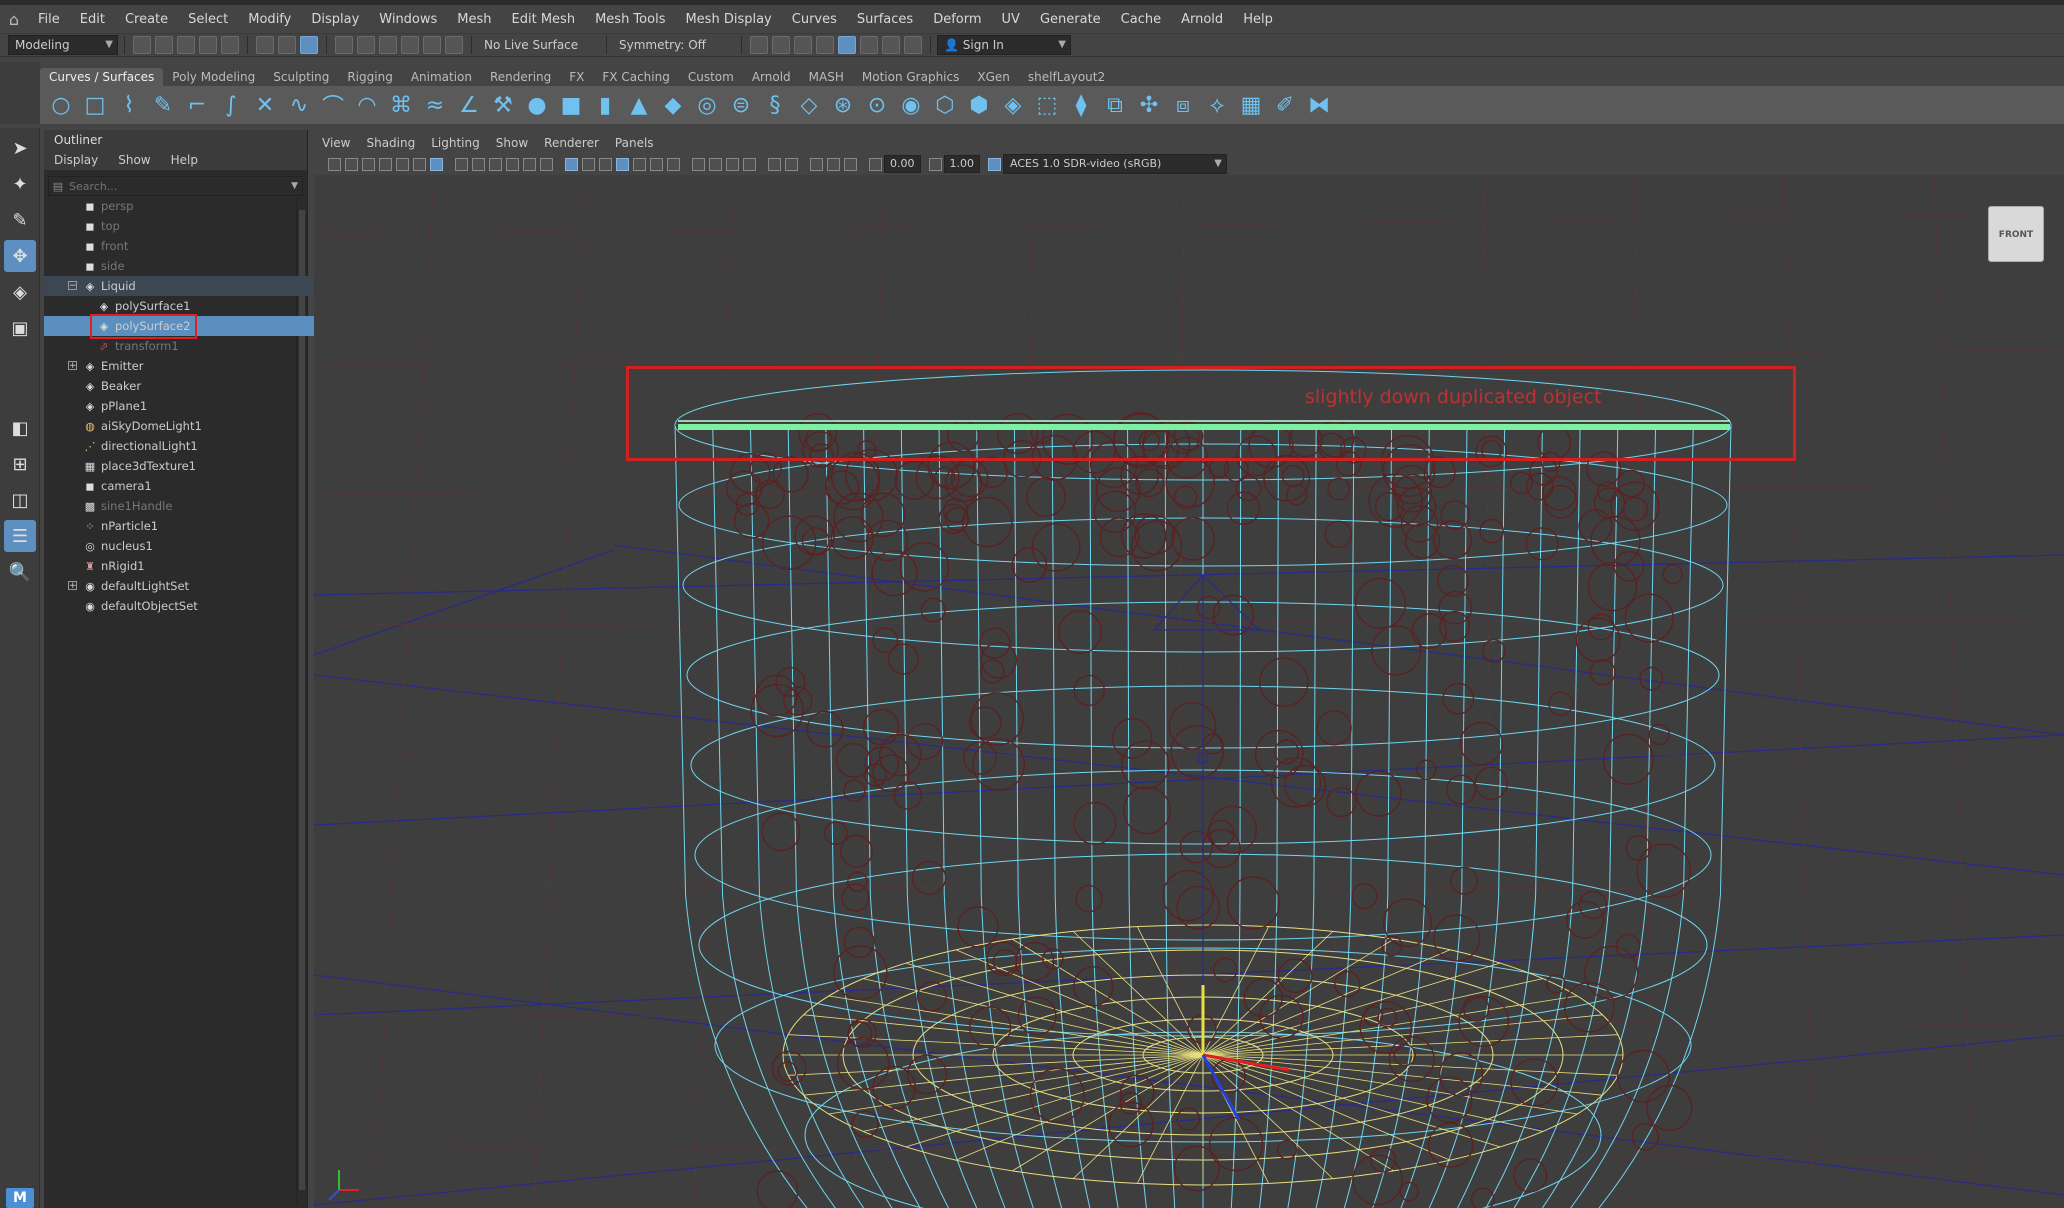 The height and width of the screenshot is (1208, 2064). Describe the element at coordinates (833, 164) in the screenshot. I see `xray-components-icon` at that location.